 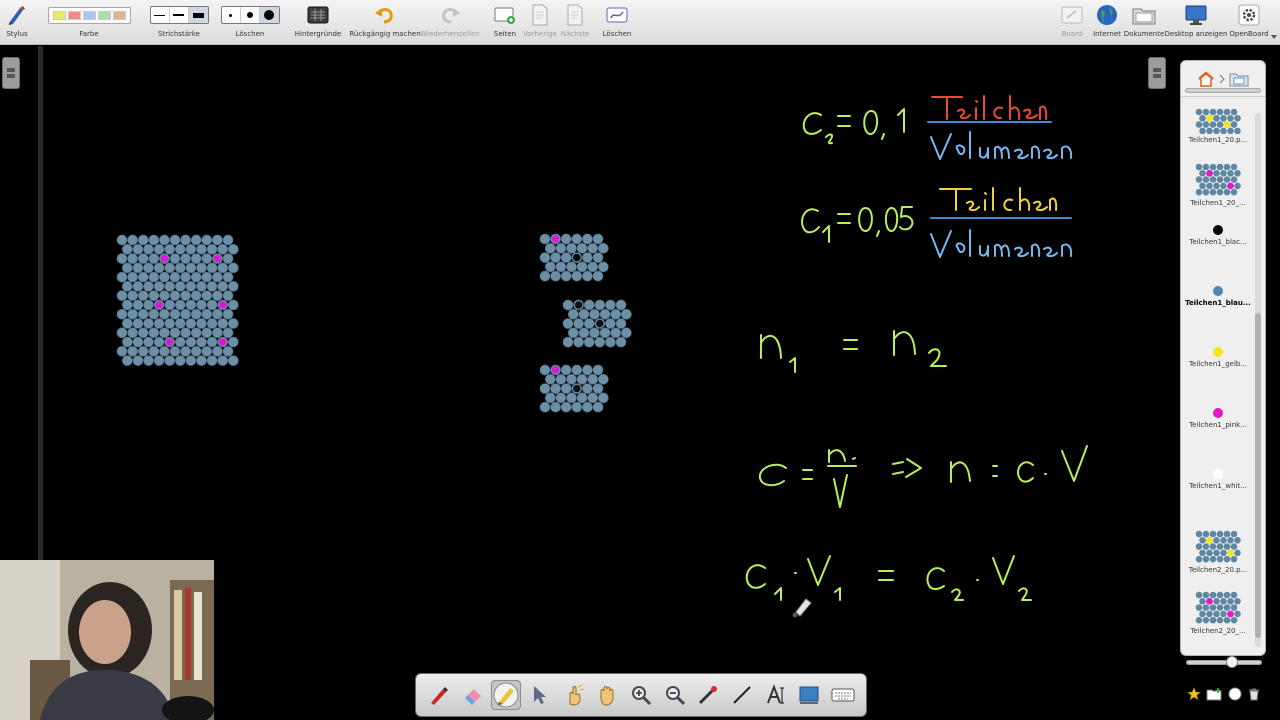 I want to click on library-footer, so click(x=1224, y=694).